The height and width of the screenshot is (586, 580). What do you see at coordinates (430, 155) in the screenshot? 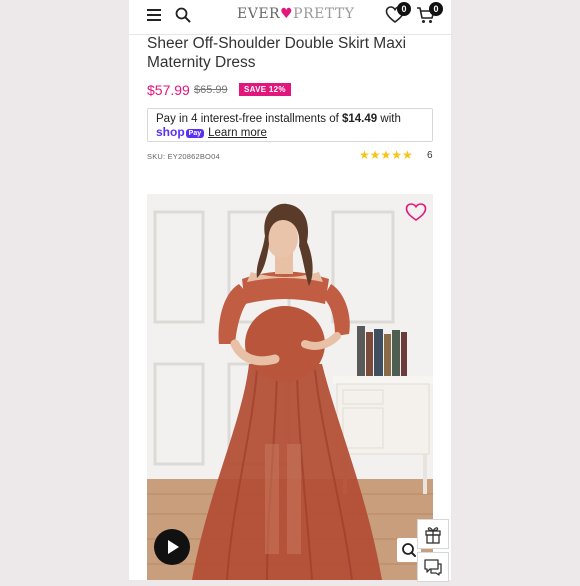
I see `review-count: 6` at bounding box center [430, 155].